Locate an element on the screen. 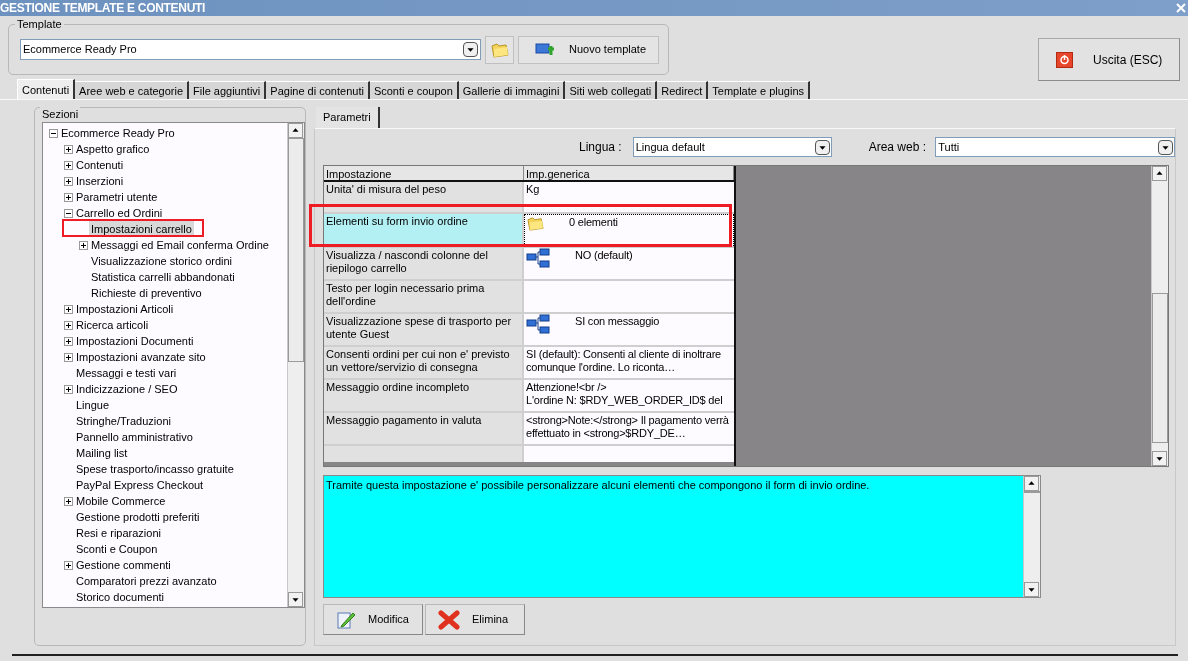 The height and width of the screenshot is (661, 1188). description-text: Tramite questa impostazione e' possibile personalizzare alcuni elementi che compongono il form di invio ordine. is located at coordinates (598, 485).